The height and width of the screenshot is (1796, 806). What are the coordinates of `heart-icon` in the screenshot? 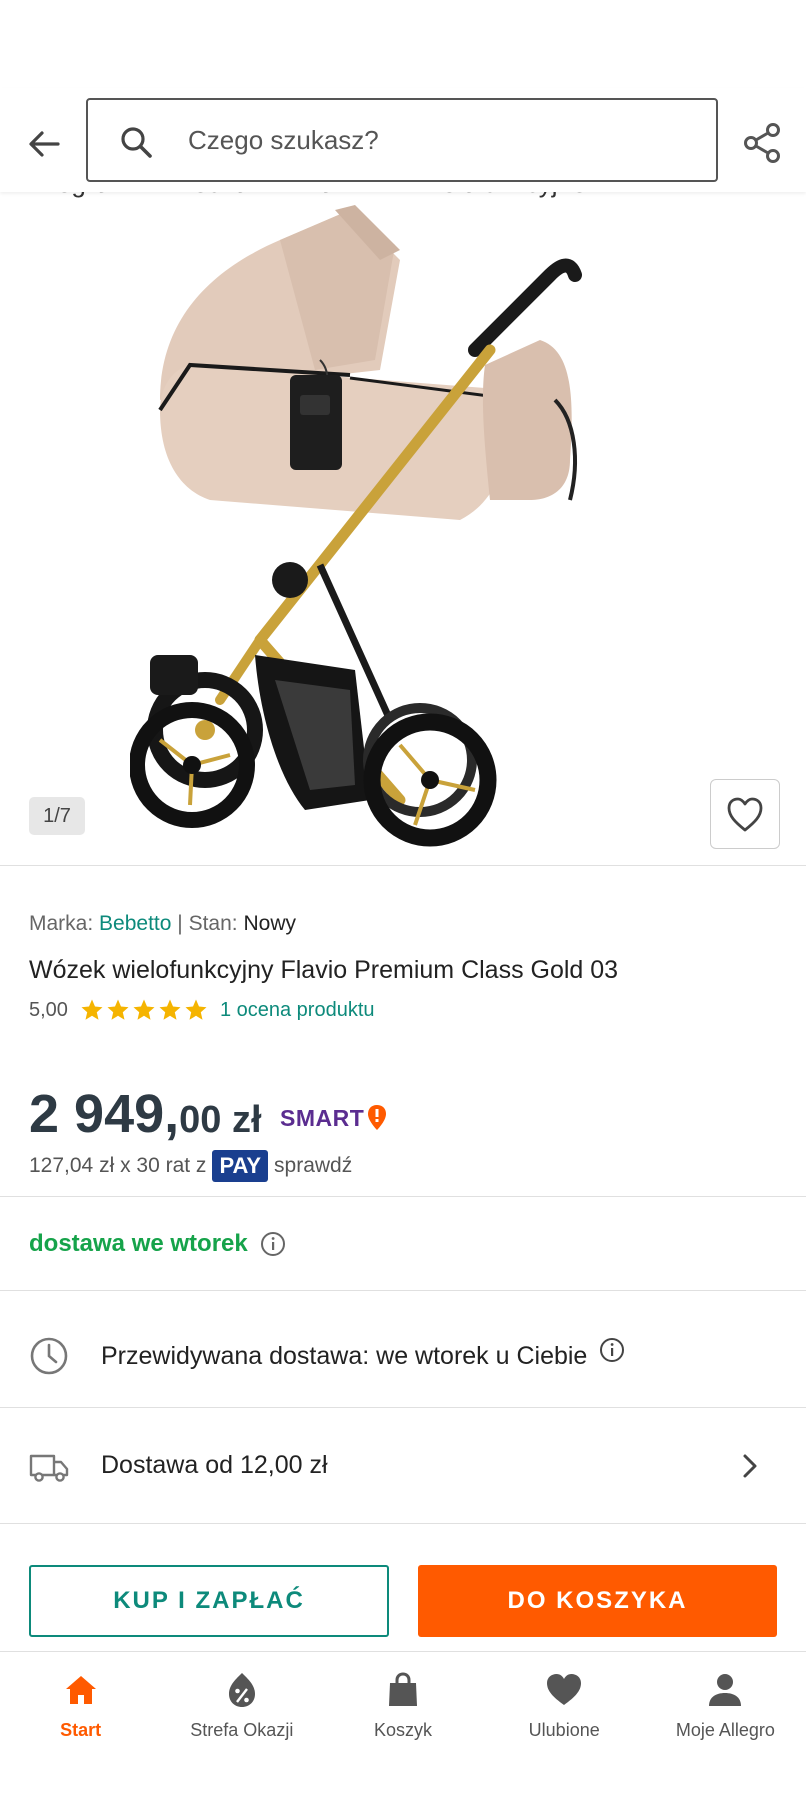 It's located at (564, 1689).